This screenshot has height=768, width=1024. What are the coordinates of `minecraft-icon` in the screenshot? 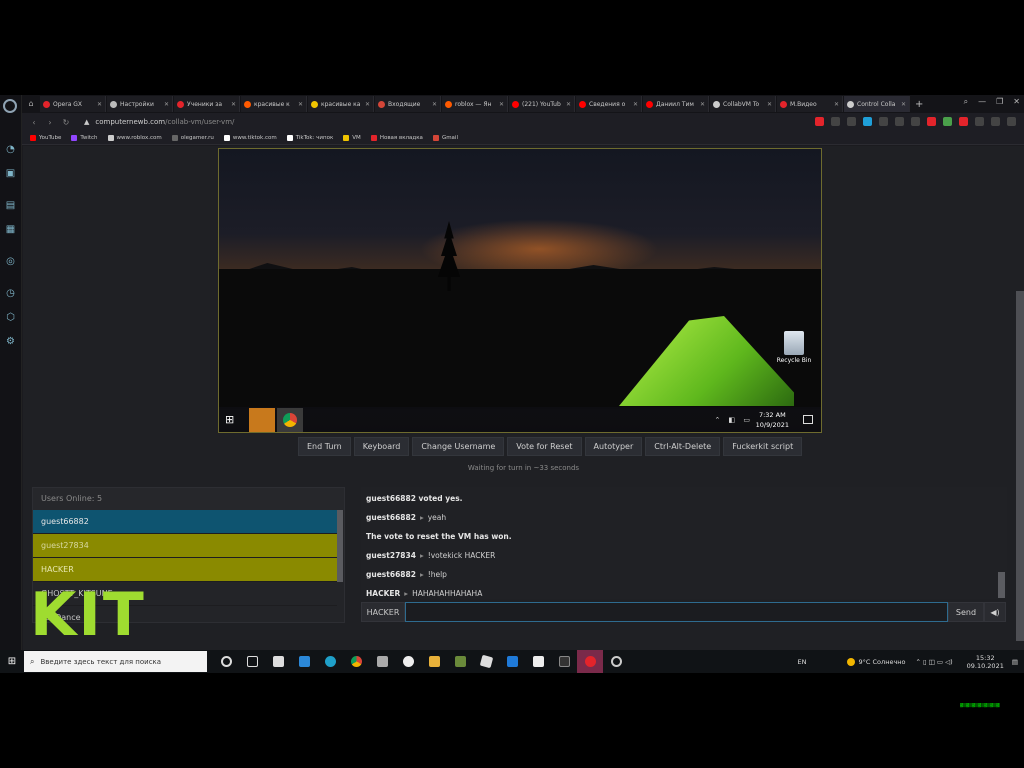 It's located at (460, 661).